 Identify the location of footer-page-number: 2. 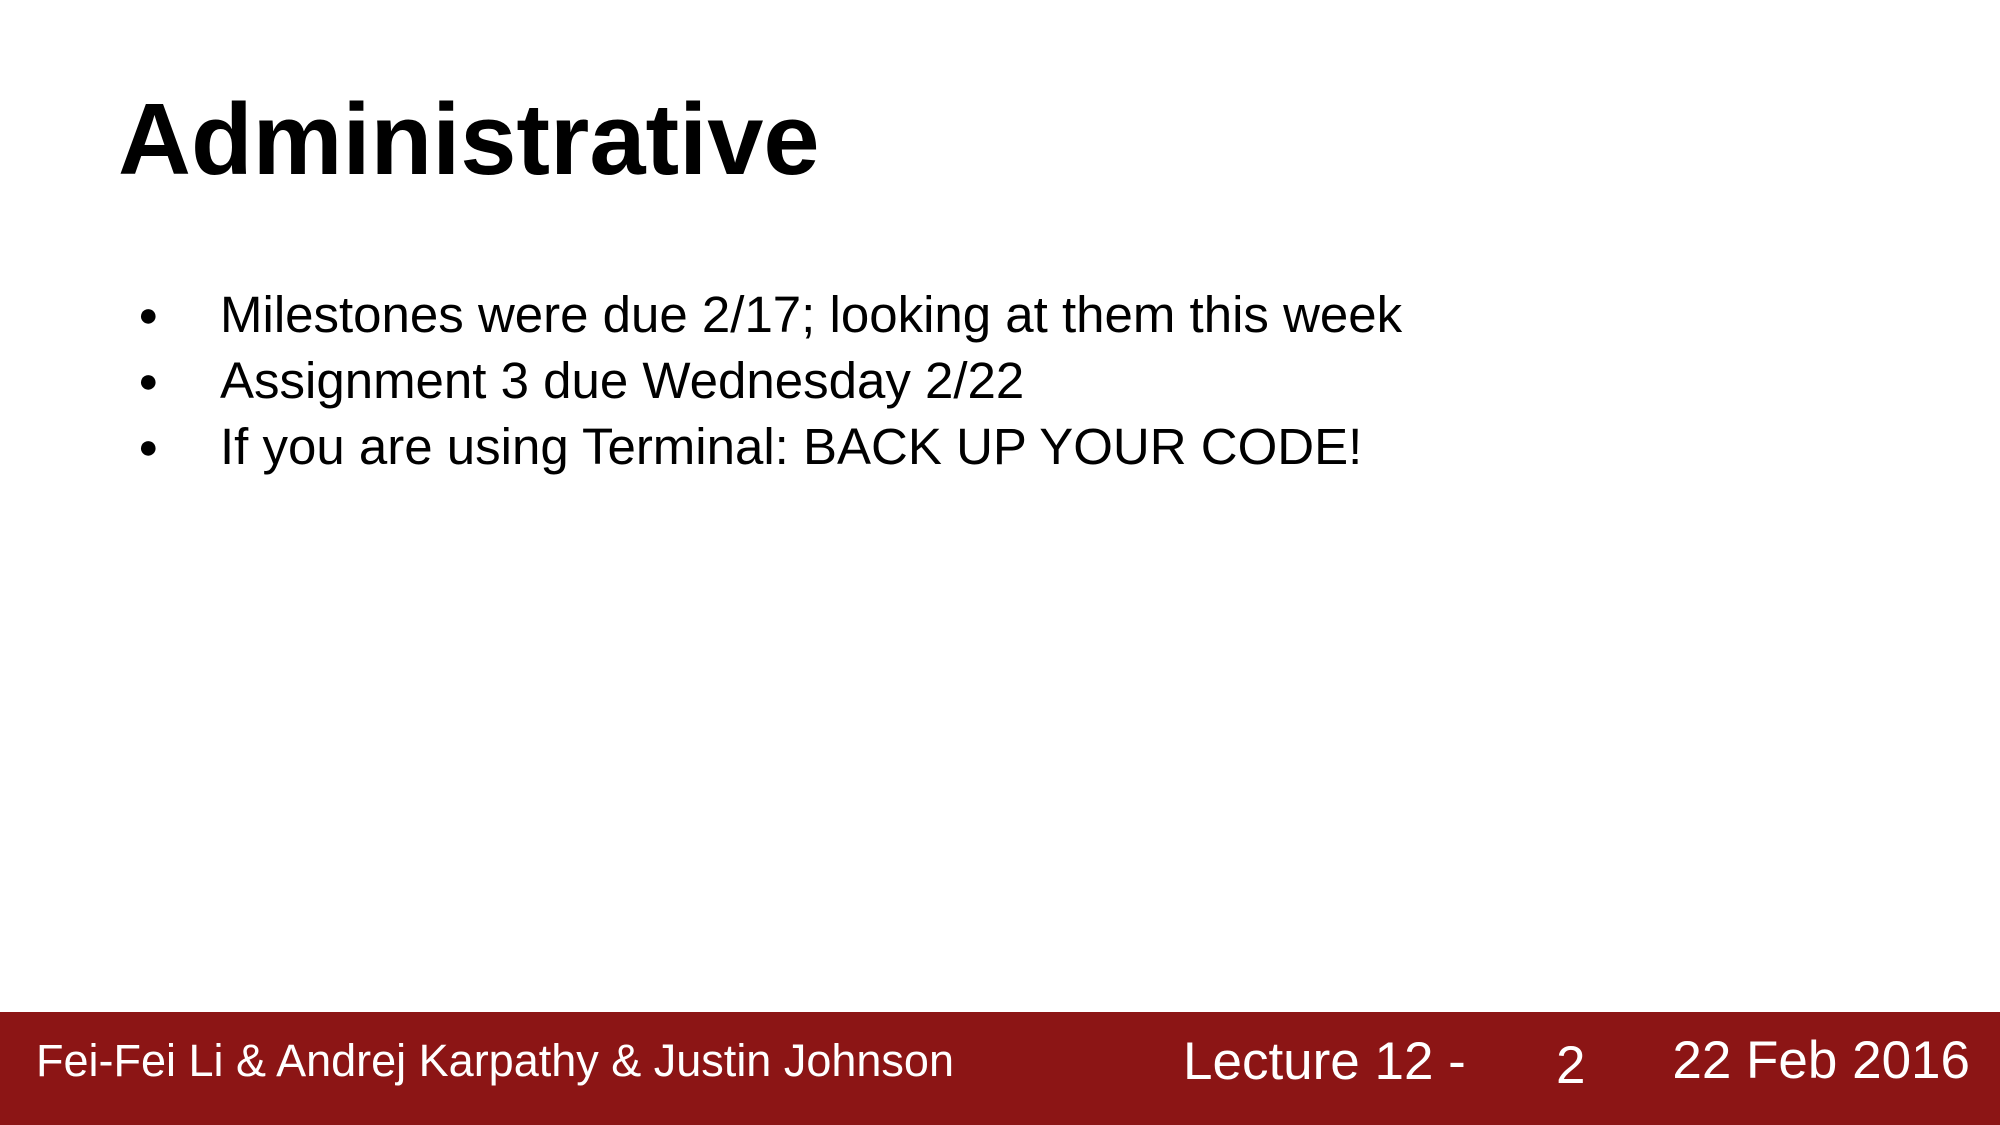
(1571, 1065).